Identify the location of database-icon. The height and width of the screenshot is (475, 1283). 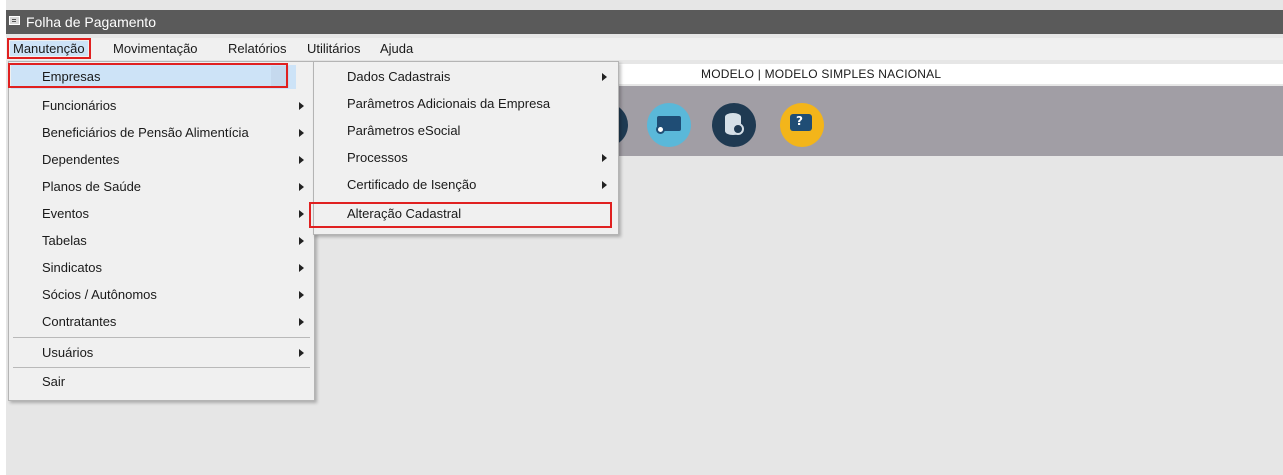
(734, 125).